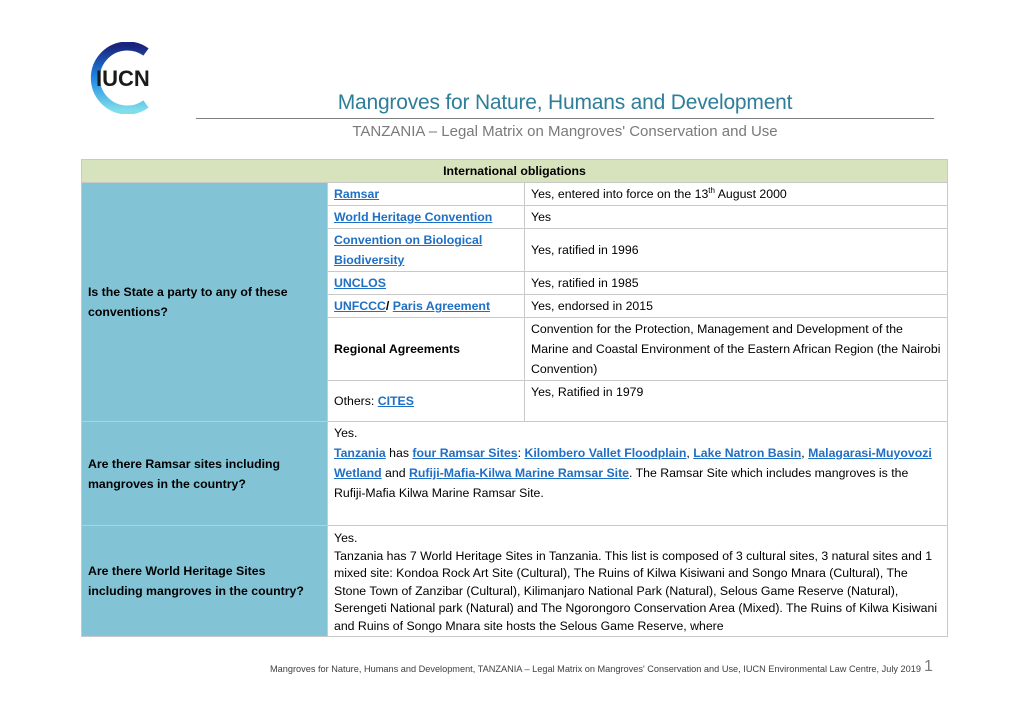 The height and width of the screenshot is (720, 1020). What do you see at coordinates (441, 306) in the screenshot?
I see `paris-agreement-link: Paris Agreement` at bounding box center [441, 306].